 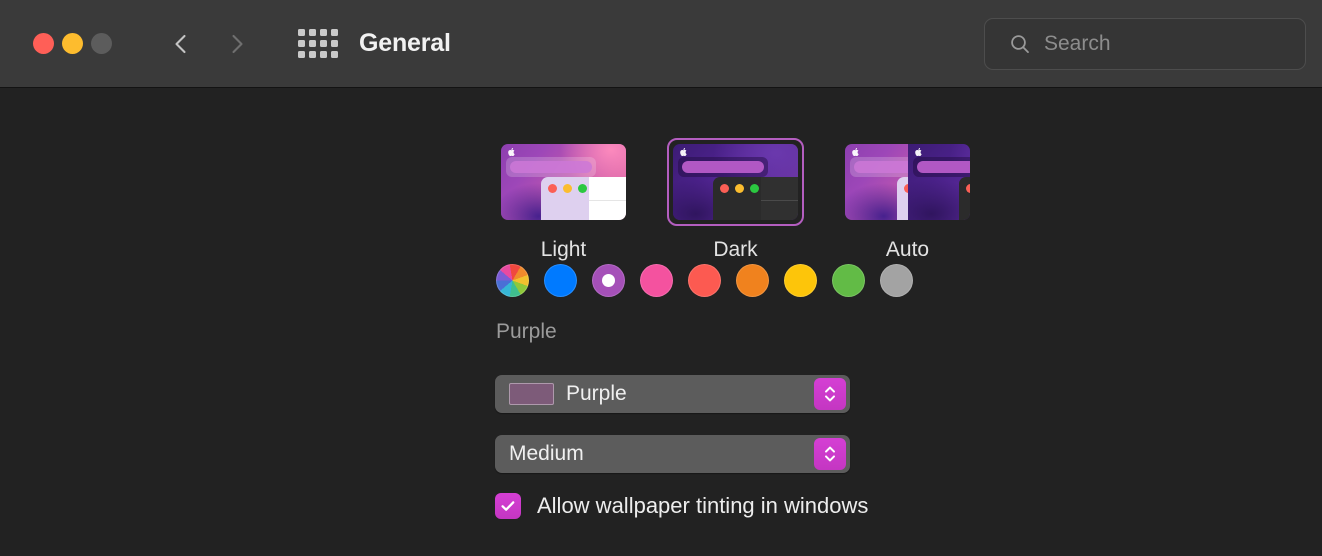 What do you see at coordinates (703, 505) in the screenshot?
I see `wallpaper-tinting-label: Allow wallpaper tinting in windows` at bounding box center [703, 505].